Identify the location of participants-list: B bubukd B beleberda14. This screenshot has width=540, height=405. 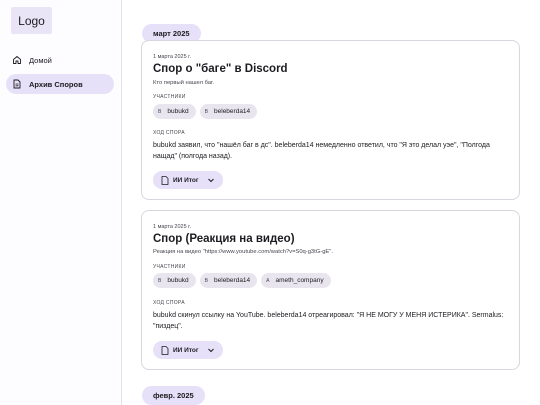
(205, 111).